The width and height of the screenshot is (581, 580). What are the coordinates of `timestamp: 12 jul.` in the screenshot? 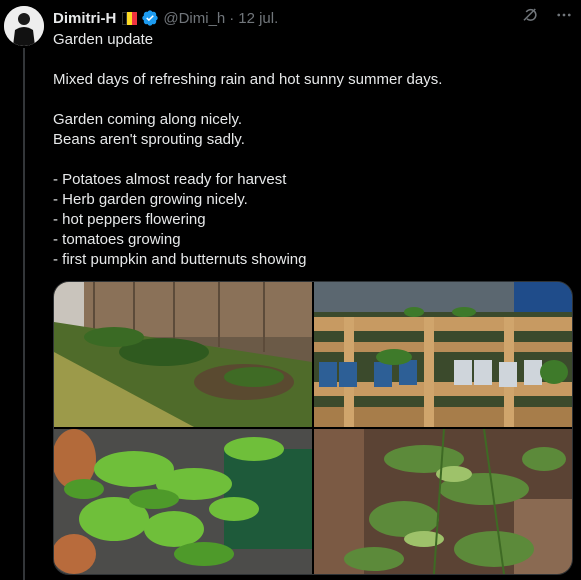 It's located at (258, 18).